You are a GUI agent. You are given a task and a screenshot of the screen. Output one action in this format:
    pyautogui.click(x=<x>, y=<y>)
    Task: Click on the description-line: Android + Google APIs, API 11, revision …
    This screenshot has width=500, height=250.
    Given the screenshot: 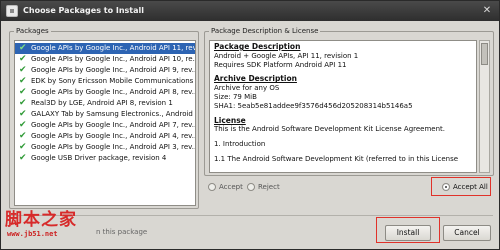 What is the action you would take?
    pyautogui.click(x=286, y=55)
    